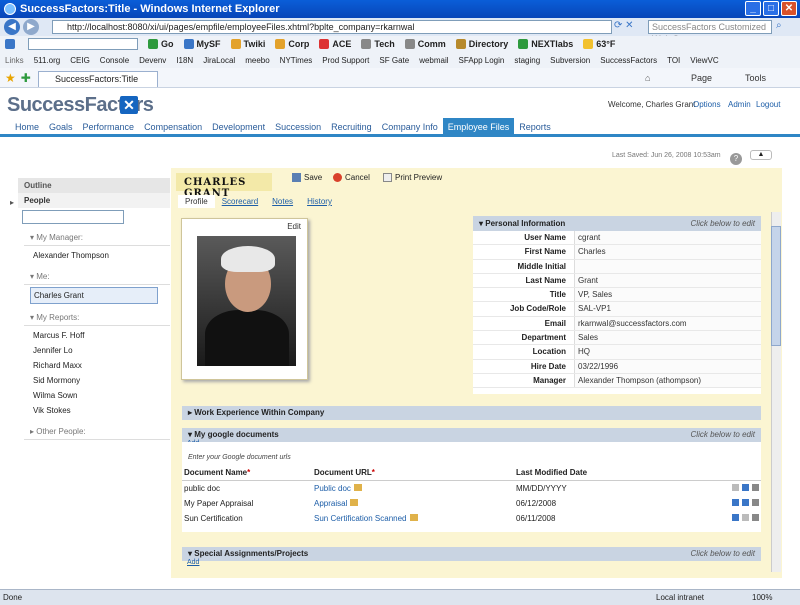  I want to click on help-icon: ?, so click(736, 159).